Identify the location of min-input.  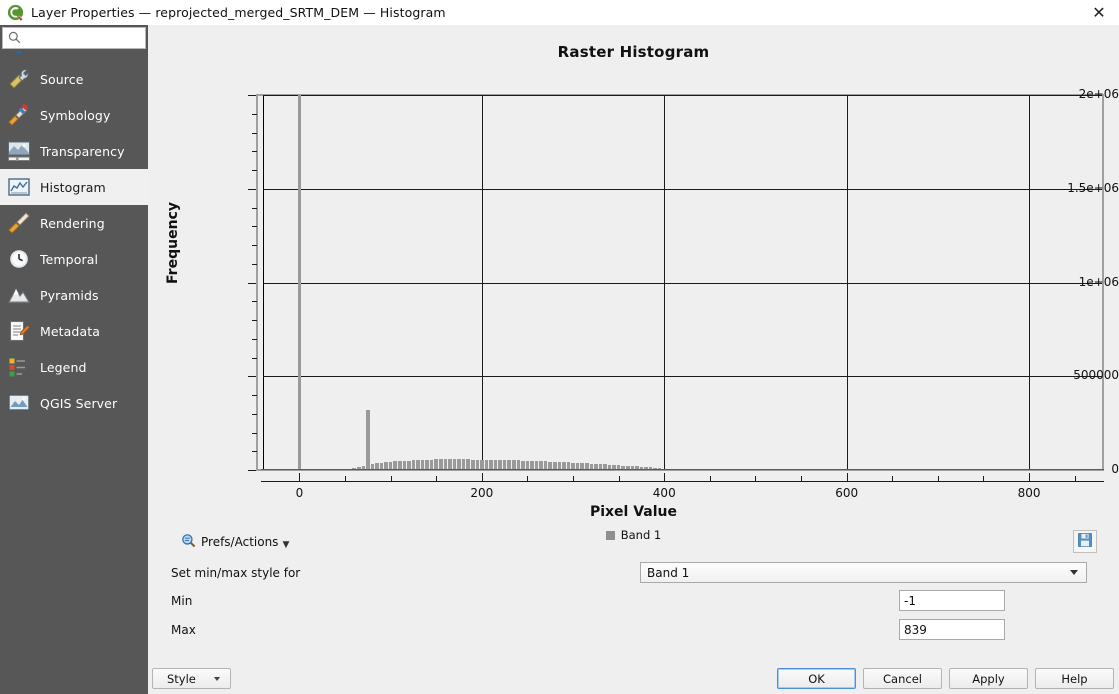
(952, 600).